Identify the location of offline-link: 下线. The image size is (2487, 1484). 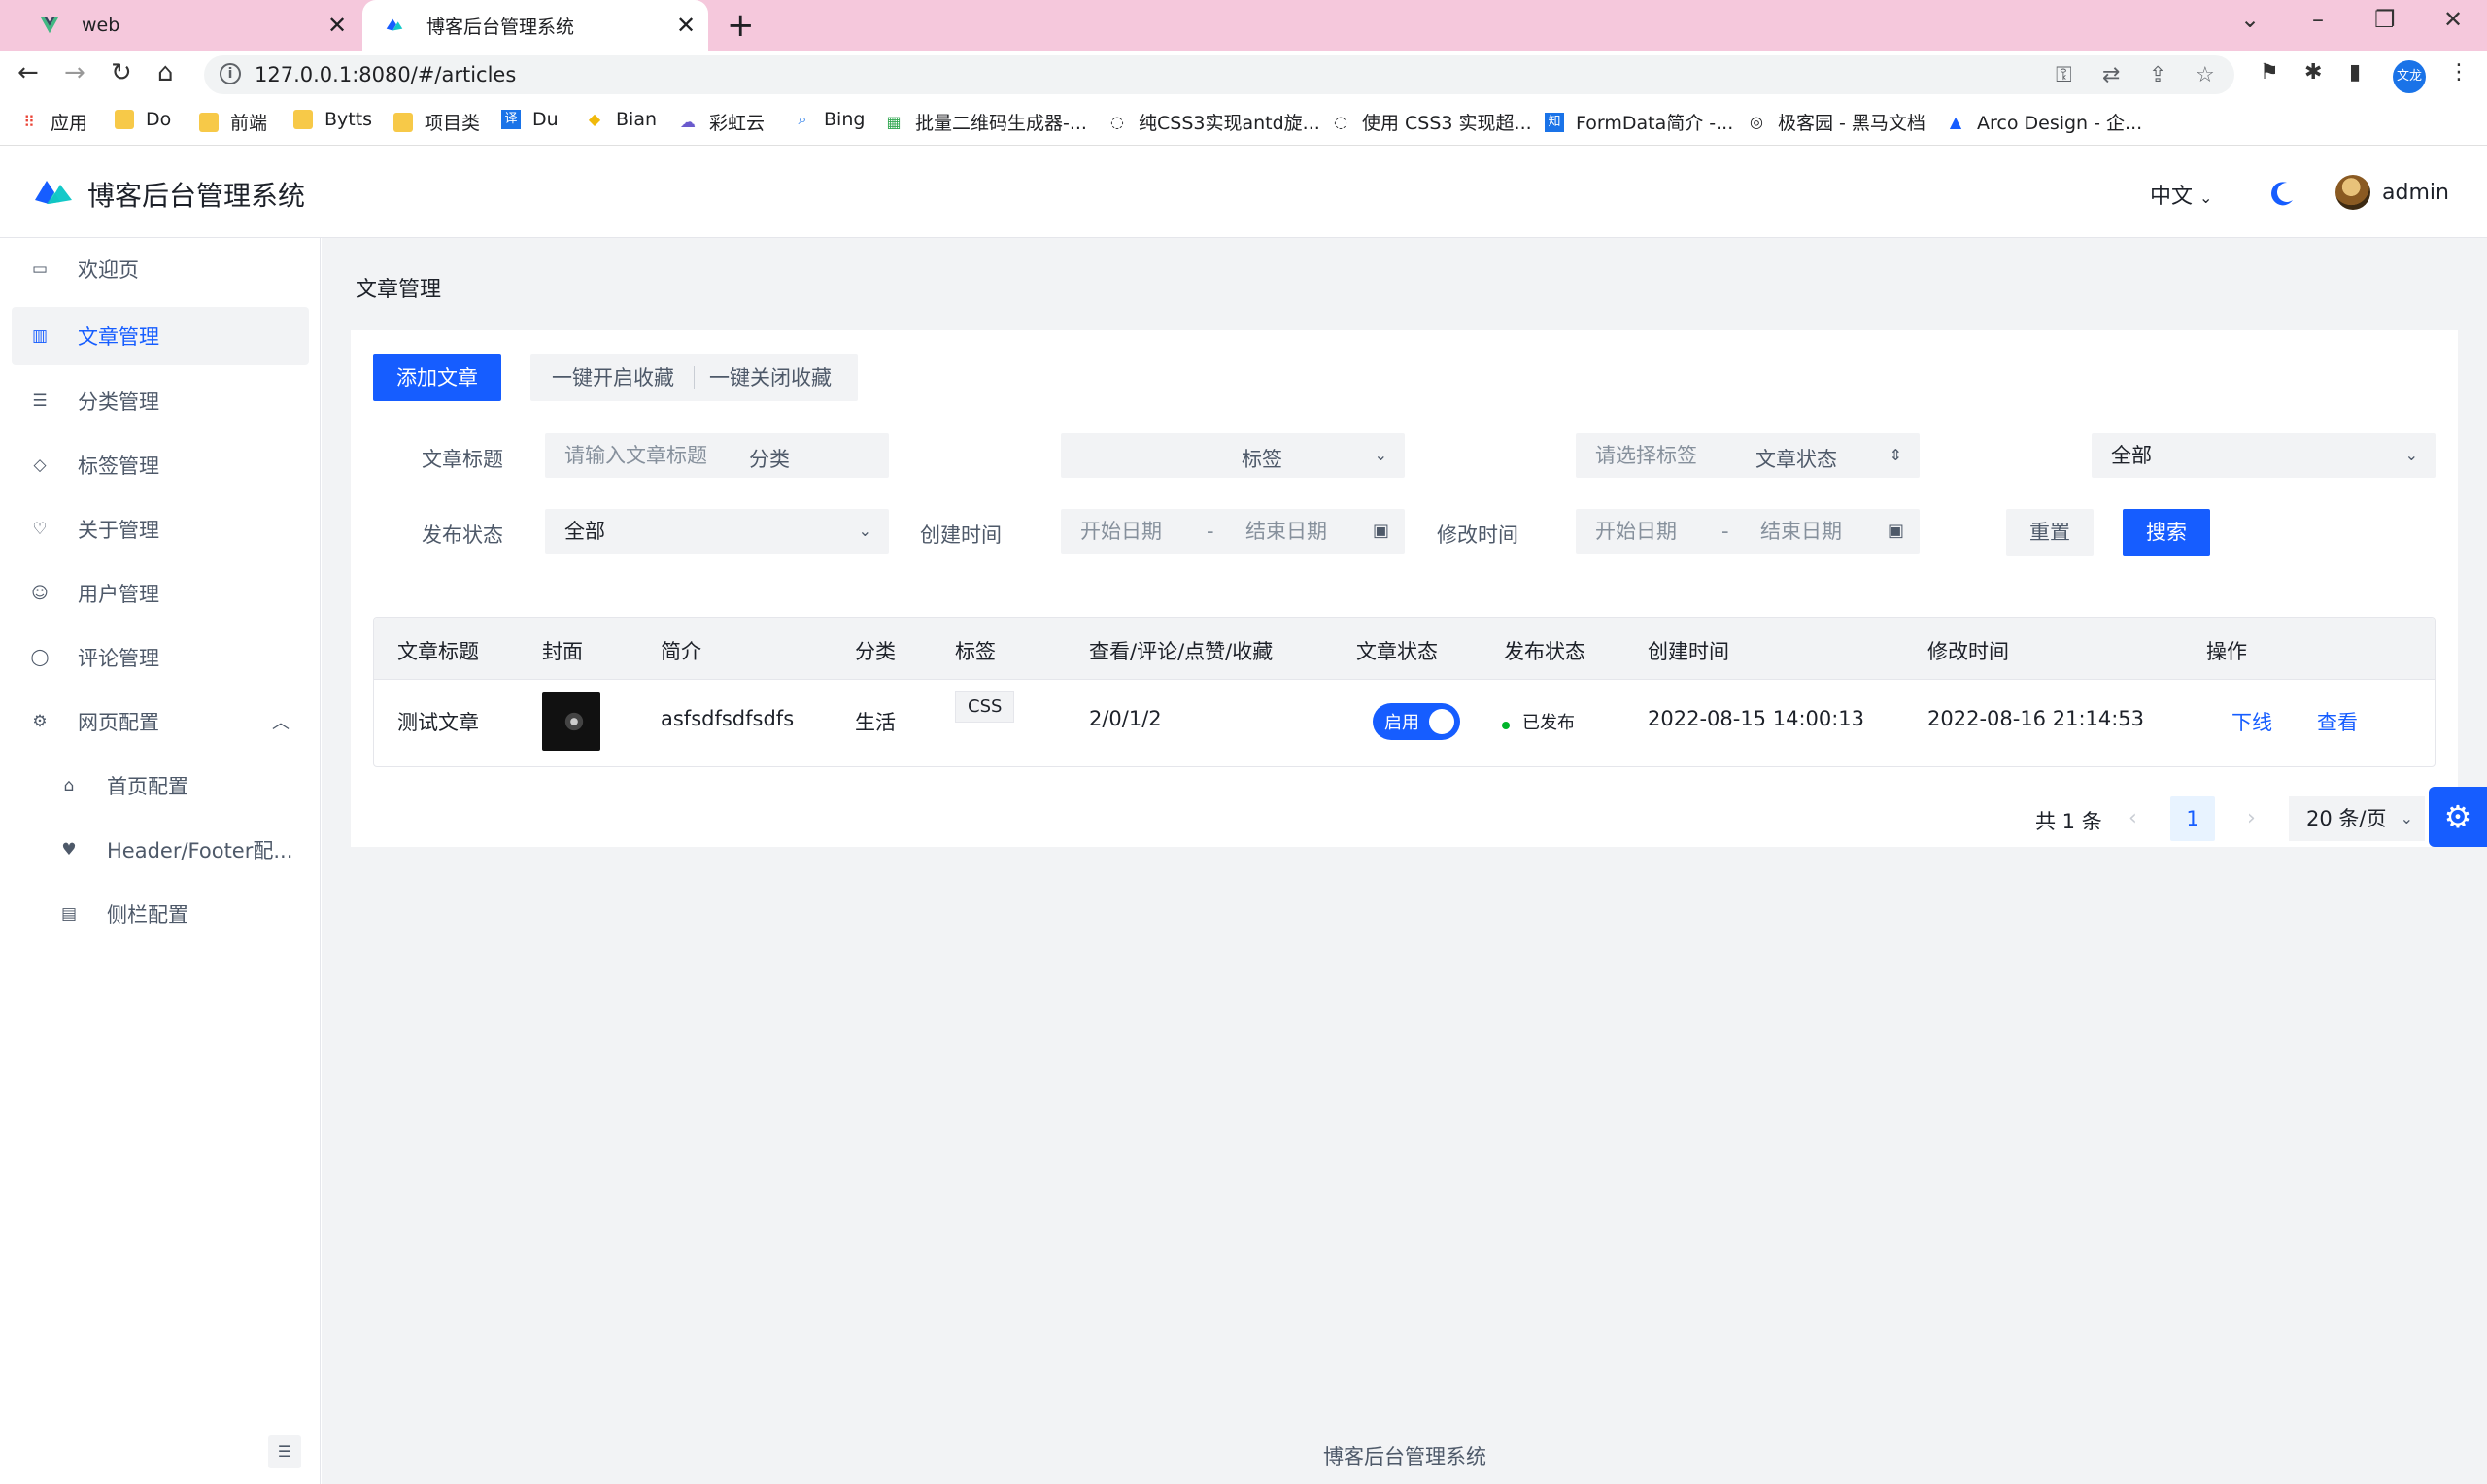
(2251, 721).